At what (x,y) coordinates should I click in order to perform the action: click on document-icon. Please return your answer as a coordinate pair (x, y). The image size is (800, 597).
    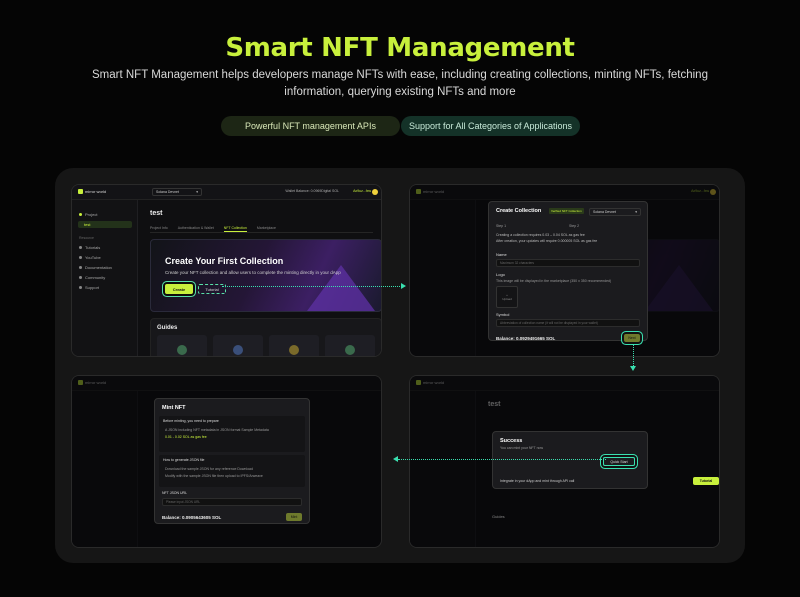
    Looking at the image, I should click on (80, 267).